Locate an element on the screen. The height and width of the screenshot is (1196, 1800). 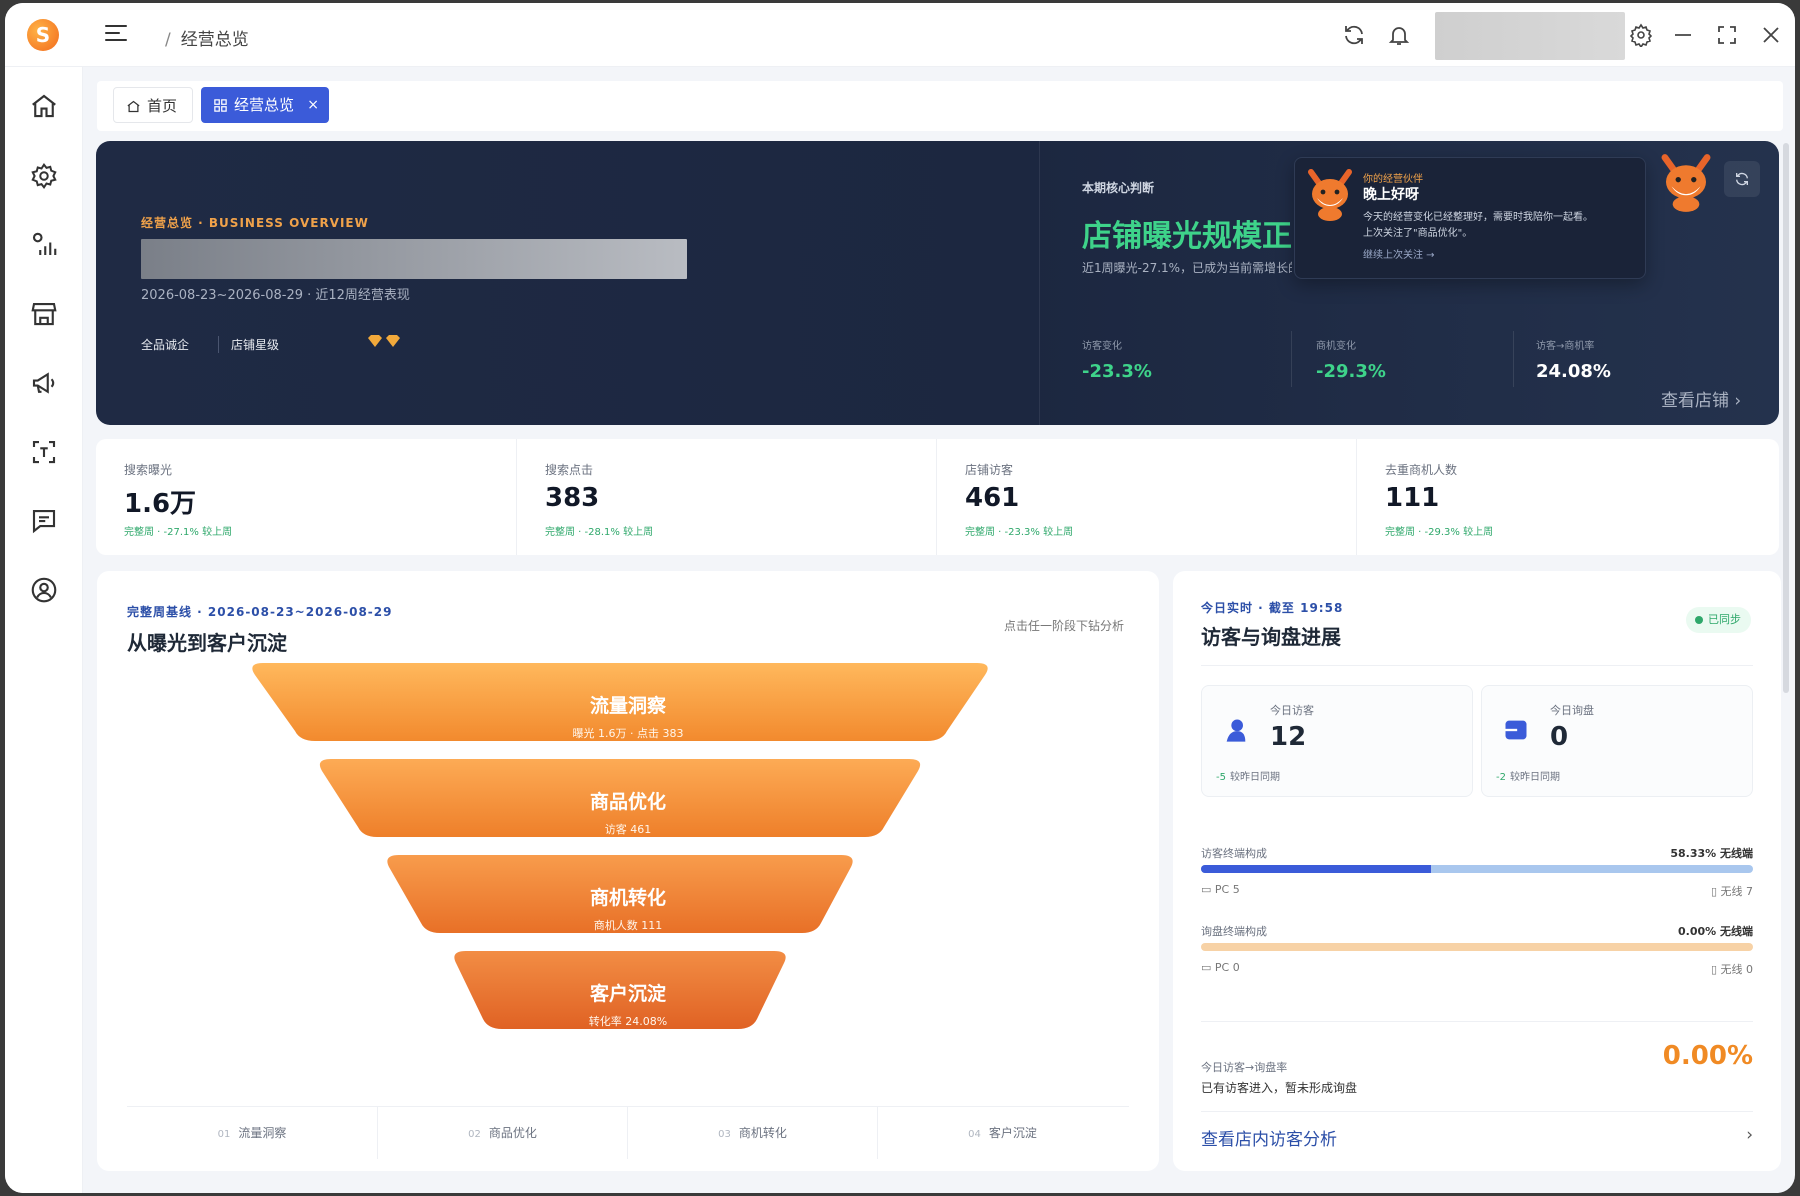
scan-text-icon is located at coordinates (44, 452).